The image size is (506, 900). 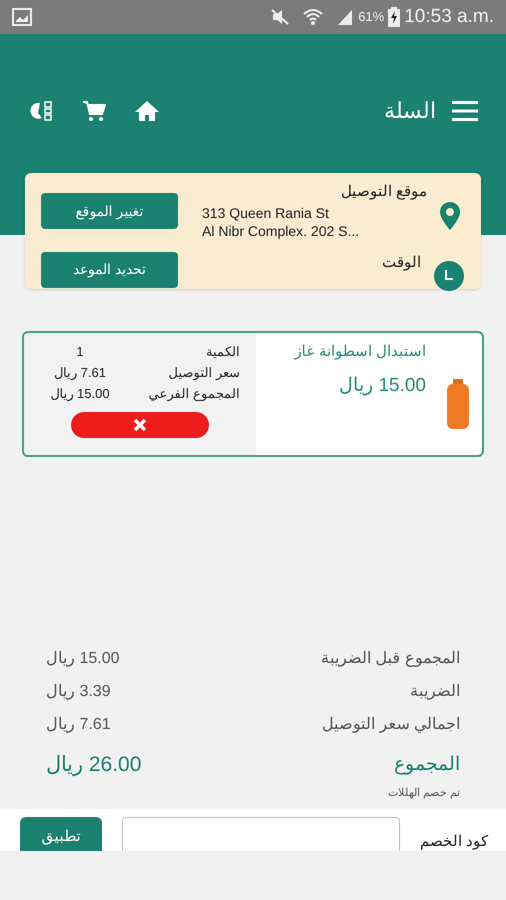 I want to click on gas-cylinder-icon, so click(x=458, y=404).